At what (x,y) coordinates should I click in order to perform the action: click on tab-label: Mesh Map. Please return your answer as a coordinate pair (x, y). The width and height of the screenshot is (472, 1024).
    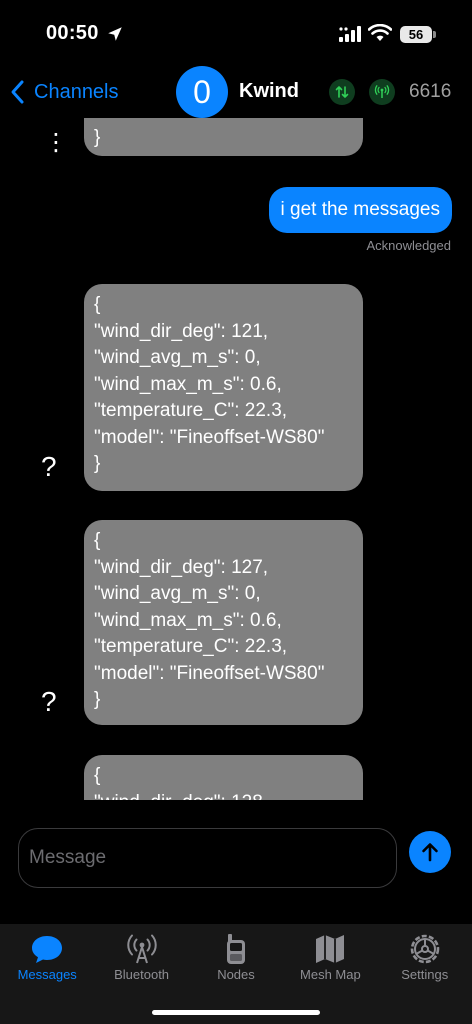
    Looking at the image, I should click on (330, 974).